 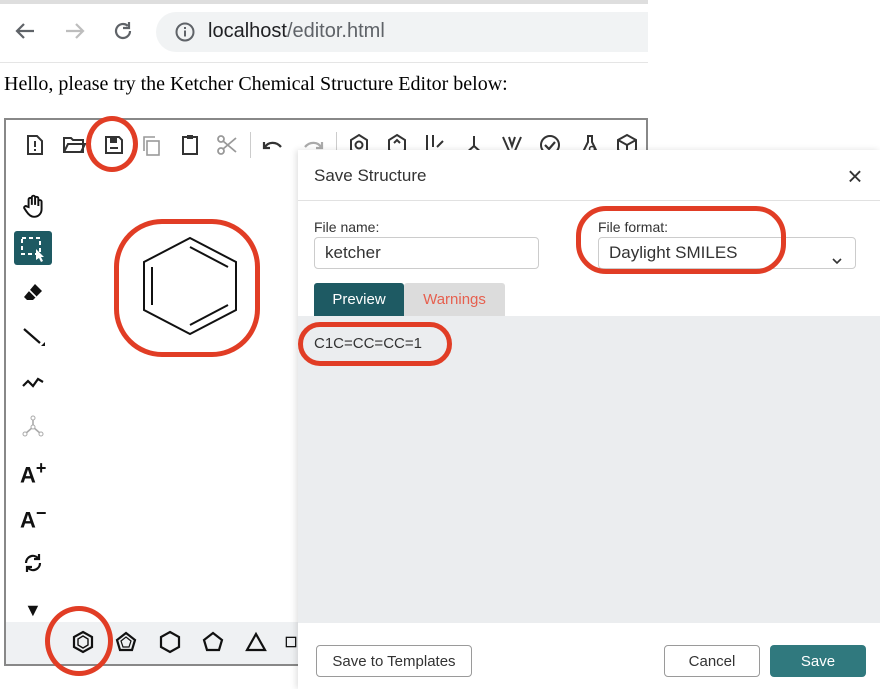 What do you see at coordinates (34, 206) in the screenshot?
I see `hand-icon` at bounding box center [34, 206].